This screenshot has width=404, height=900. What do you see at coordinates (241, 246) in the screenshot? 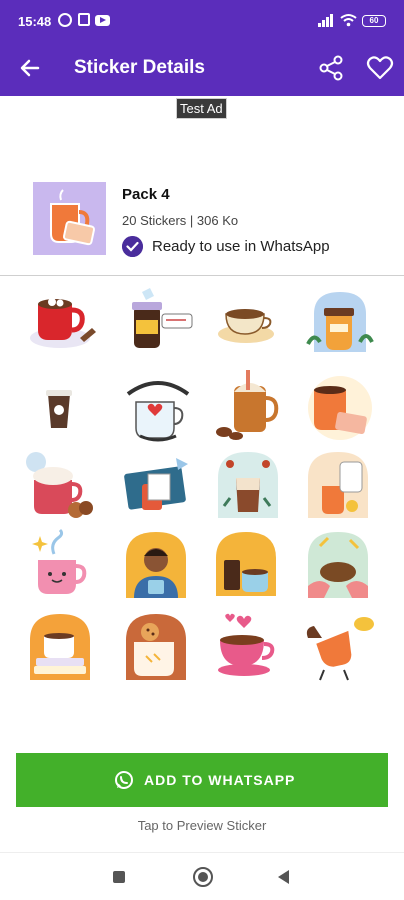
I see `ready-text: Ready to use in WhatsApp` at bounding box center [241, 246].